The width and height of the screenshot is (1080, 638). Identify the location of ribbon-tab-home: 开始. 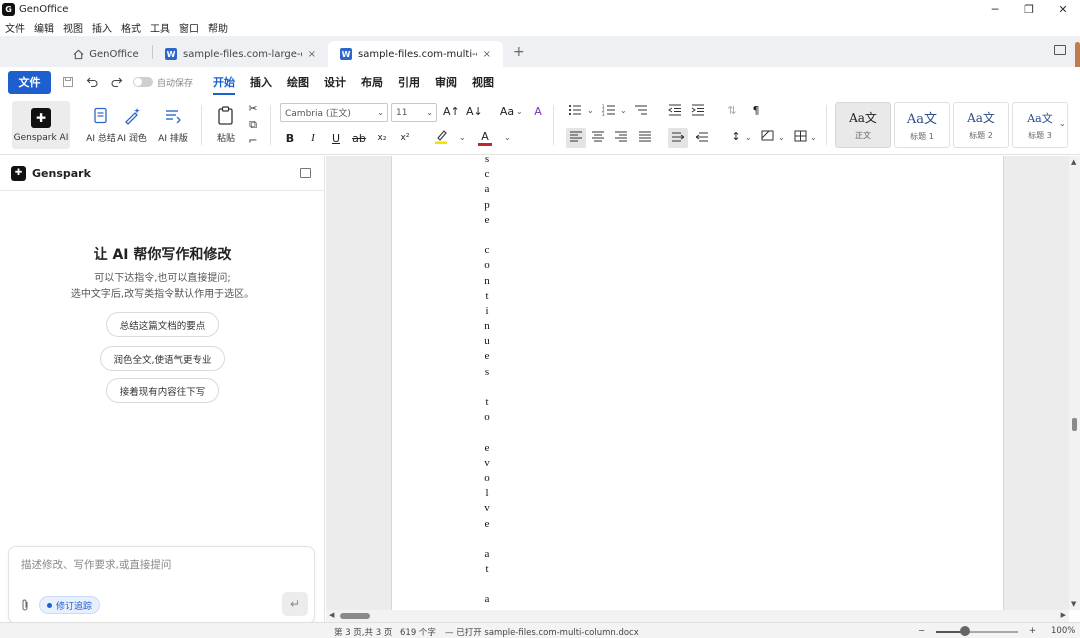
(224, 84).